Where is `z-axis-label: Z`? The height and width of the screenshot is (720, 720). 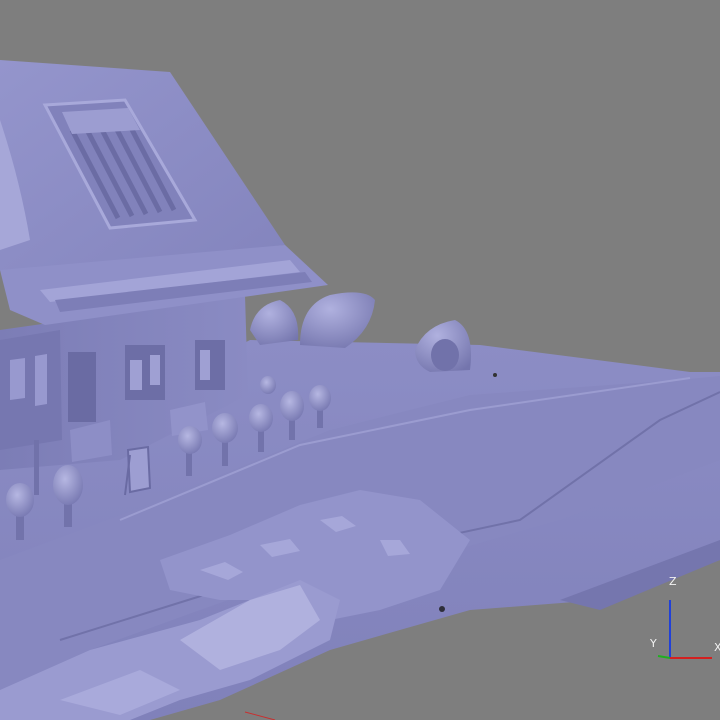 z-axis-label: Z is located at coordinates (673, 581).